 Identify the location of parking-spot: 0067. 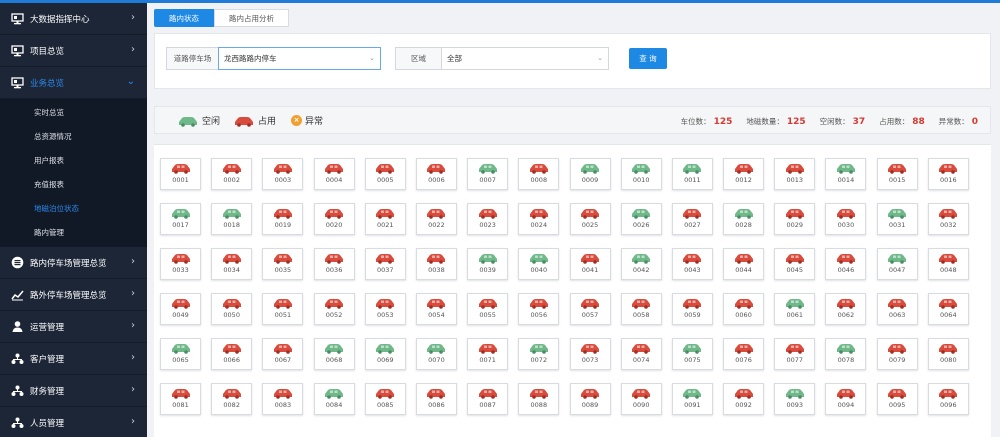
(283, 354).